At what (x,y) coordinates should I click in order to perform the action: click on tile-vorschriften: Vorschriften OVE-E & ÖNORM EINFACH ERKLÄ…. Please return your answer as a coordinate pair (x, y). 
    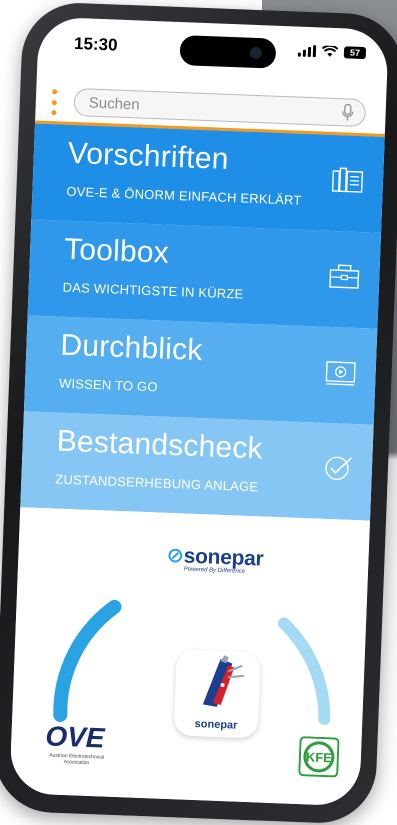
    Looking at the image, I should click on (207, 177).